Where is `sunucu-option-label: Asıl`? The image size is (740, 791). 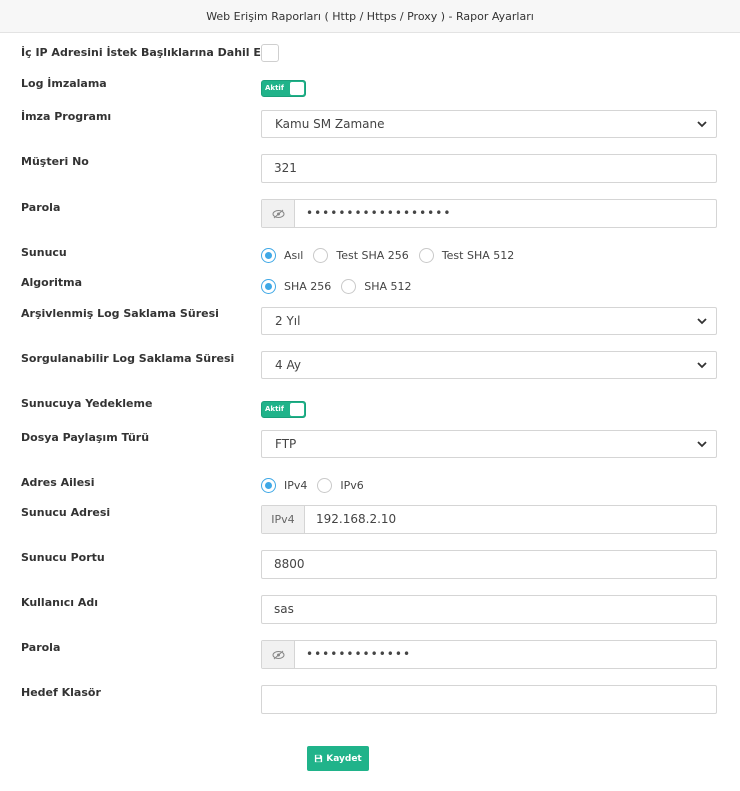
sunucu-option-label: Asıl is located at coordinates (294, 255).